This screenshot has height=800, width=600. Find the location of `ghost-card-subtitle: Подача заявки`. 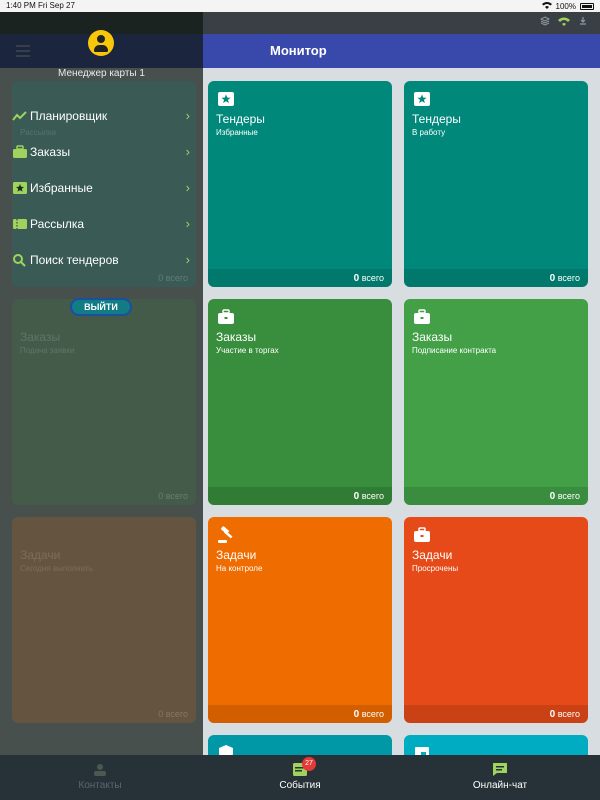

ghost-card-subtitle: Подача заявки is located at coordinates (47, 350).